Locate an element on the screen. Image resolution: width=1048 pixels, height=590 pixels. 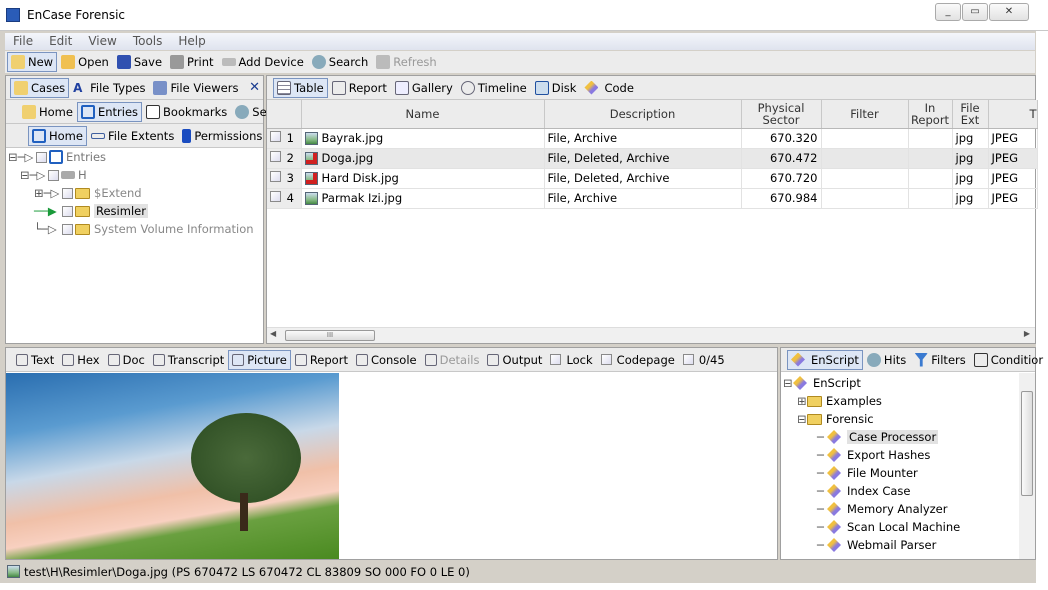
print-button: Print is located at coordinates (191, 62).